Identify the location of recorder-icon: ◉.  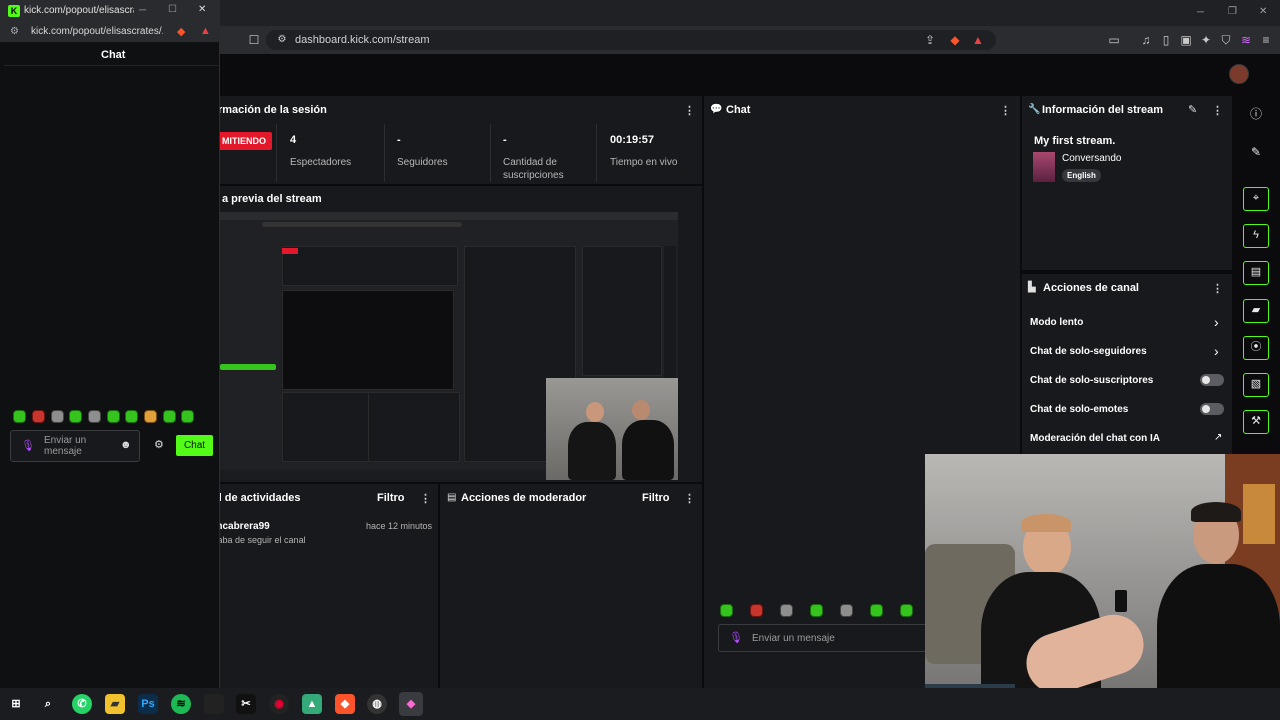
(279, 704).